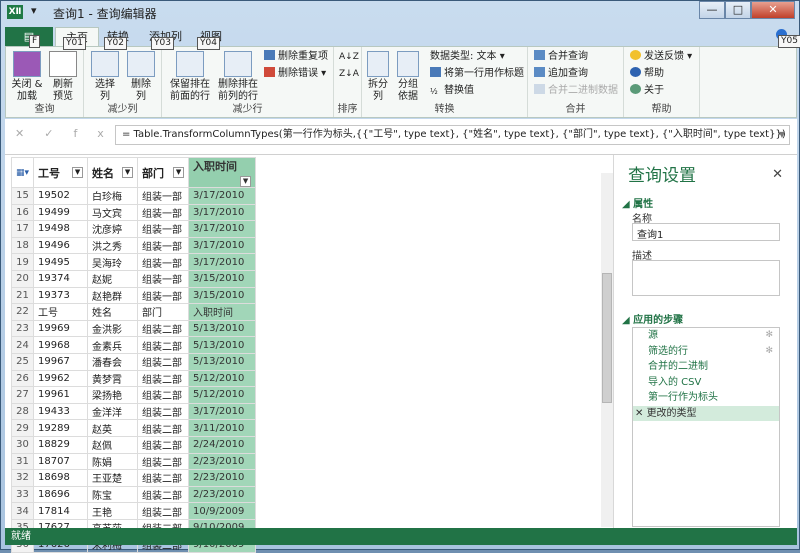  Describe the element at coordinates (113, 172) in the screenshot. I see `column-header: 姓名 ▼` at that location.